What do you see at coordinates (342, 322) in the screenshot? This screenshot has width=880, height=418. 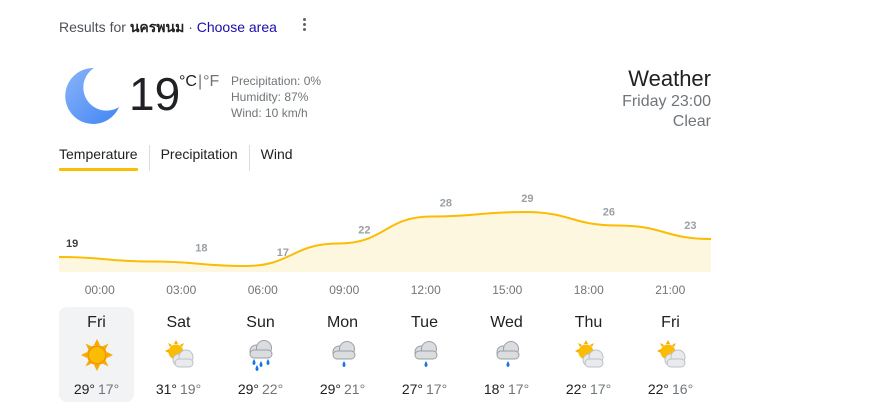 I see `day-name: Mon` at bounding box center [342, 322].